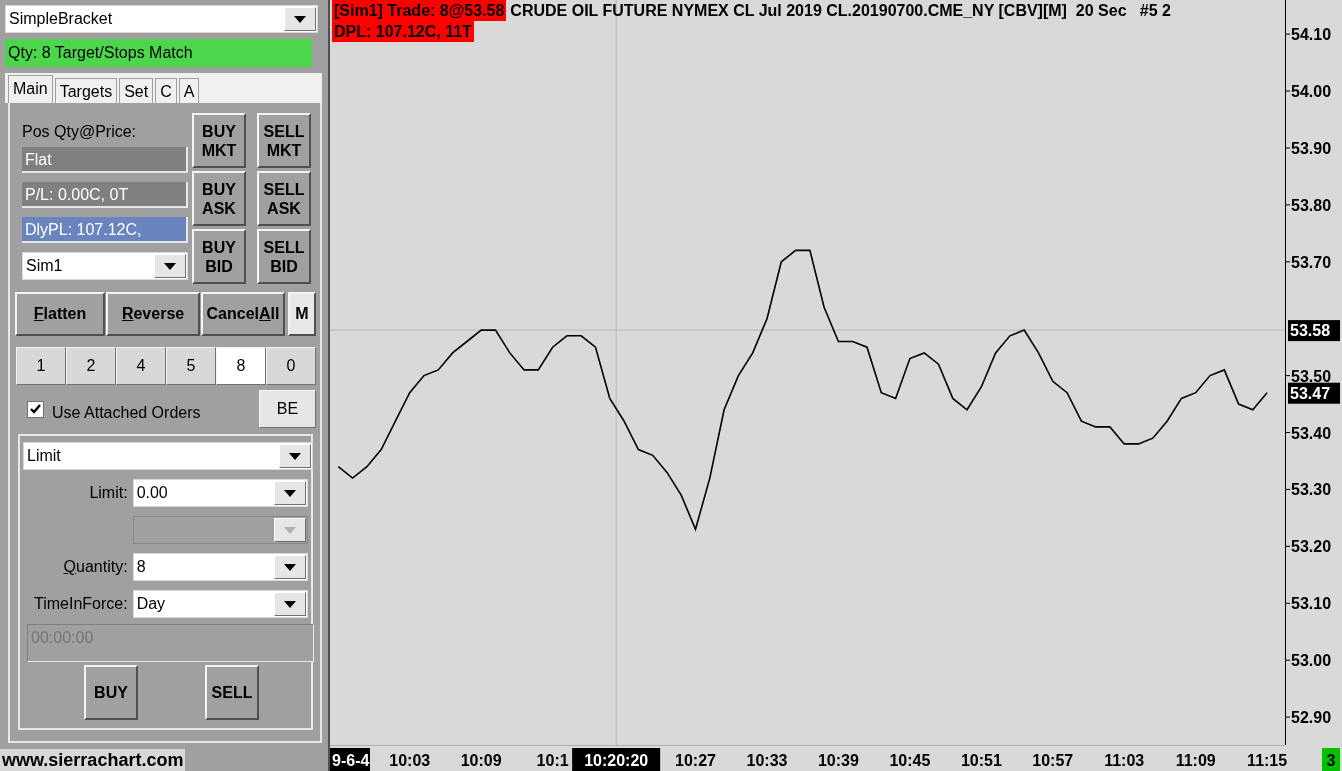 The height and width of the screenshot is (771, 1342). Describe the element at coordinates (410, 760) in the screenshot. I see `time-axis-label: 10:03` at that location.